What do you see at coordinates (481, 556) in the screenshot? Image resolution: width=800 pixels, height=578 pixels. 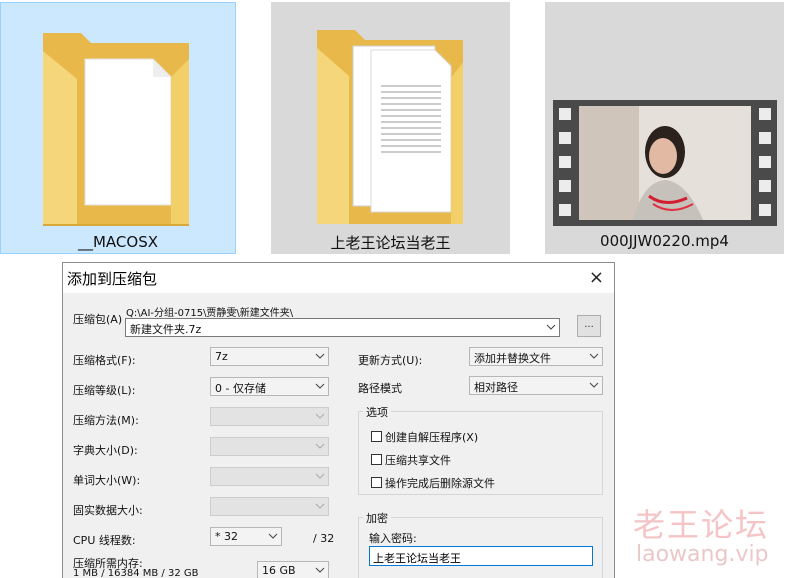 I see `password-input: 上老王论坛当老王` at bounding box center [481, 556].